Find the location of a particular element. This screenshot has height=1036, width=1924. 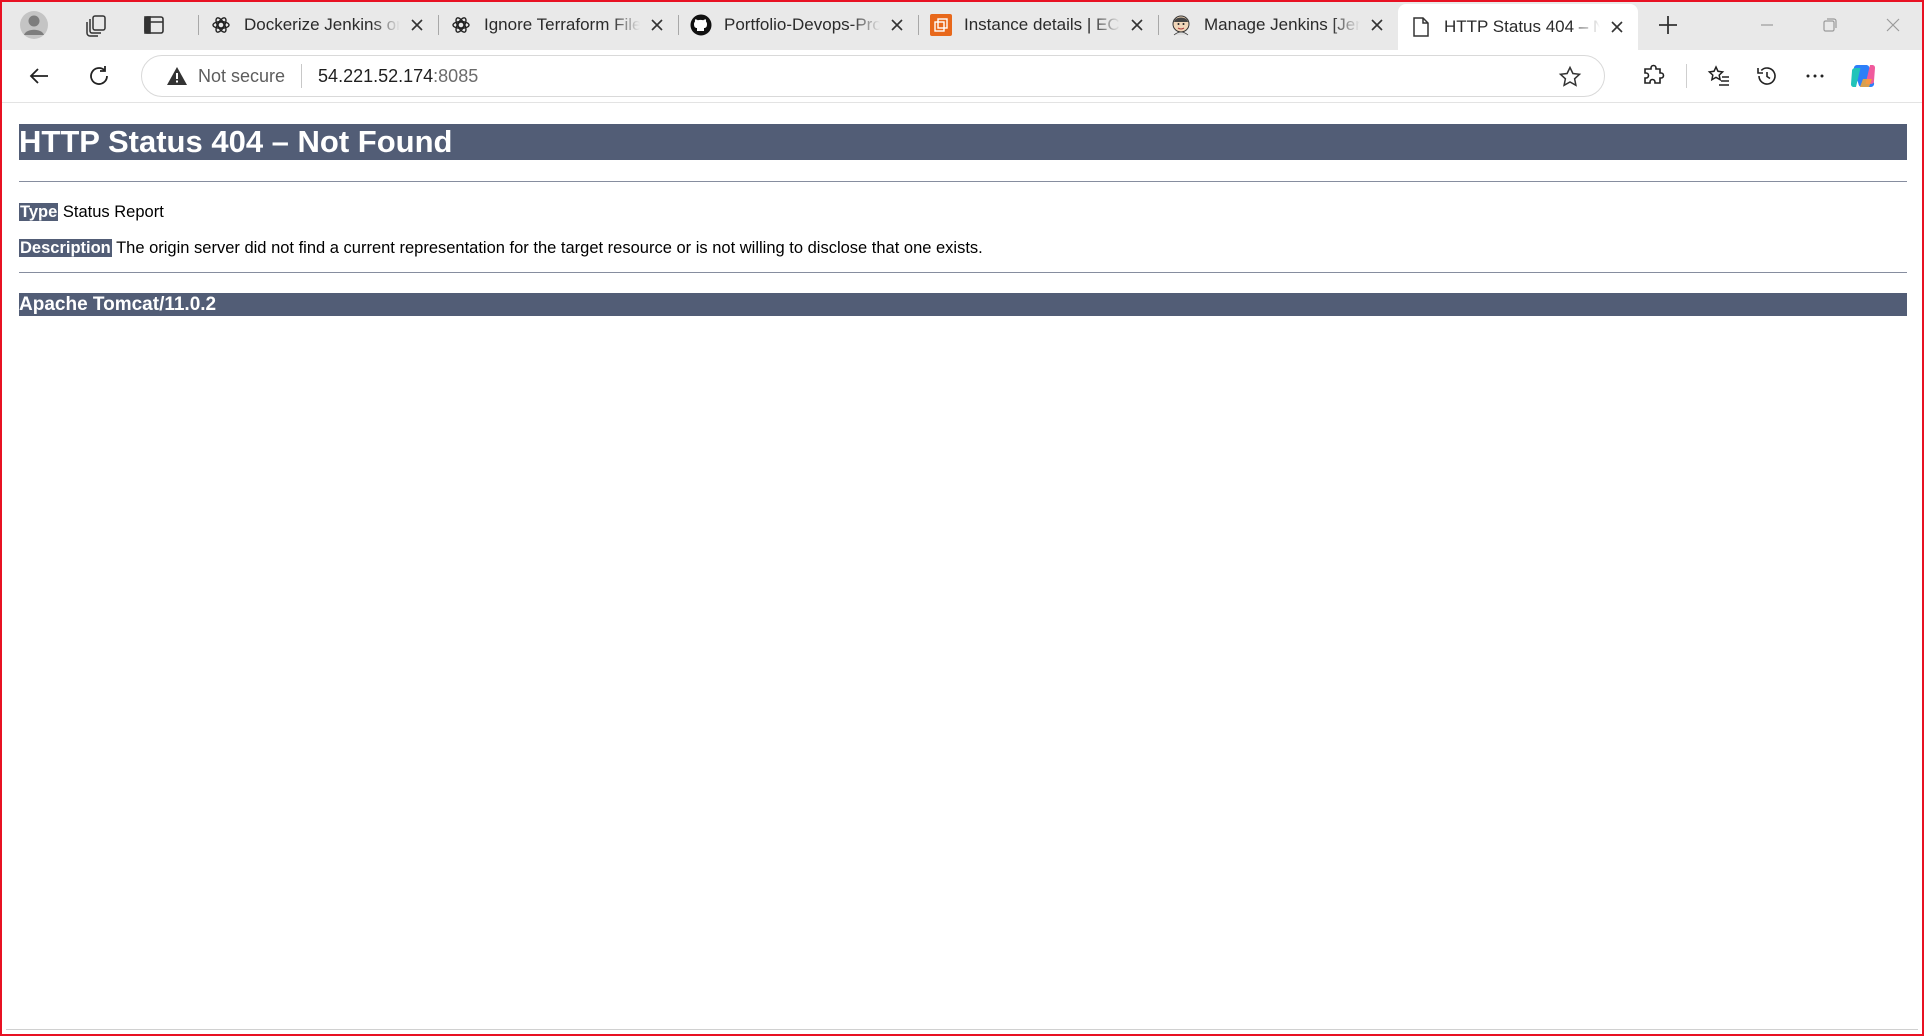

restore-icon is located at coordinates (1829, 25).